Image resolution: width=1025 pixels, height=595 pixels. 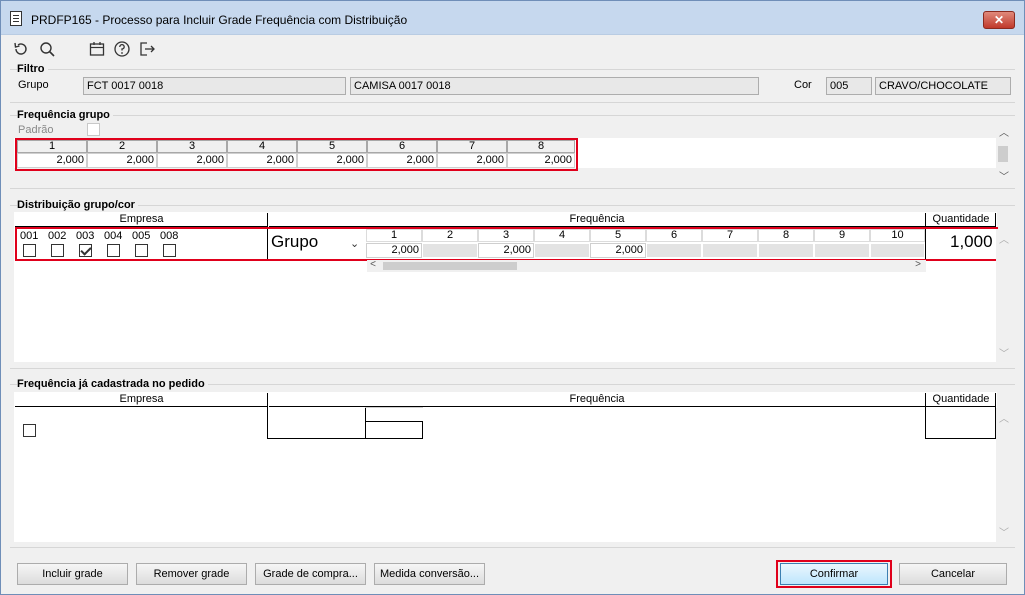 What do you see at coordinates (32, 69) in the screenshot?
I see `filtro-label: Filtro` at bounding box center [32, 69].